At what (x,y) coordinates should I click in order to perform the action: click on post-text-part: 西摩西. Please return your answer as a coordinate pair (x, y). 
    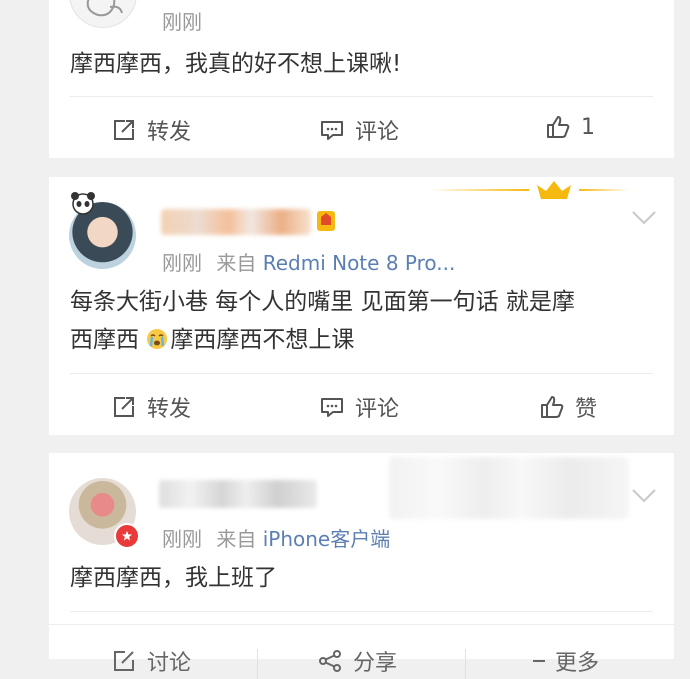
    Looking at the image, I should click on (108, 340).